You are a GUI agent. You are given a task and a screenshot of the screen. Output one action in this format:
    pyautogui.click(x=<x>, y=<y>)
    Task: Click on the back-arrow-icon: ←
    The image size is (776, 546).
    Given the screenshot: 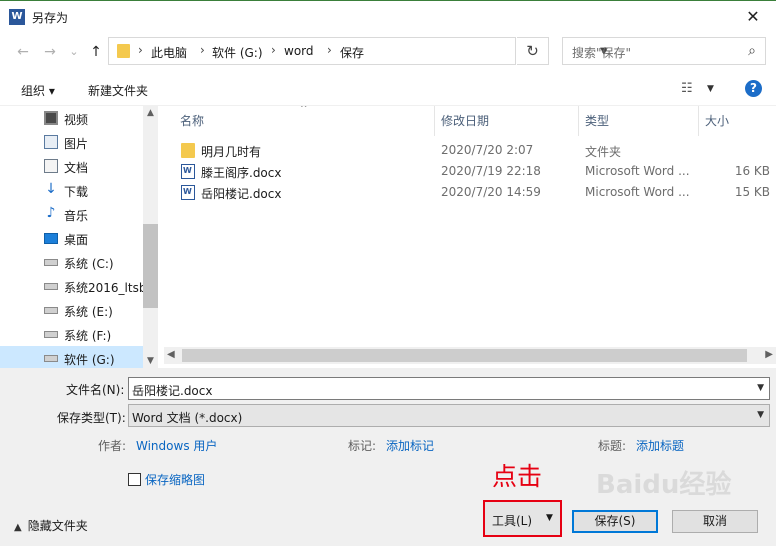 What is the action you would take?
    pyautogui.click(x=23, y=52)
    